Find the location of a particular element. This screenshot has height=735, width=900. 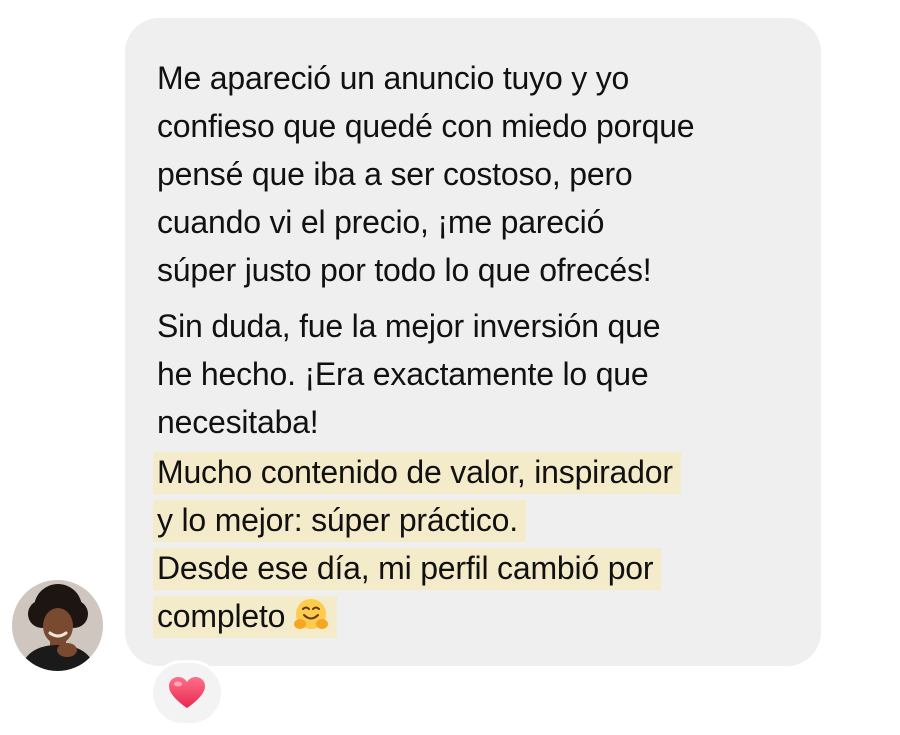

highlight-text: completo is located at coordinates (221, 616).